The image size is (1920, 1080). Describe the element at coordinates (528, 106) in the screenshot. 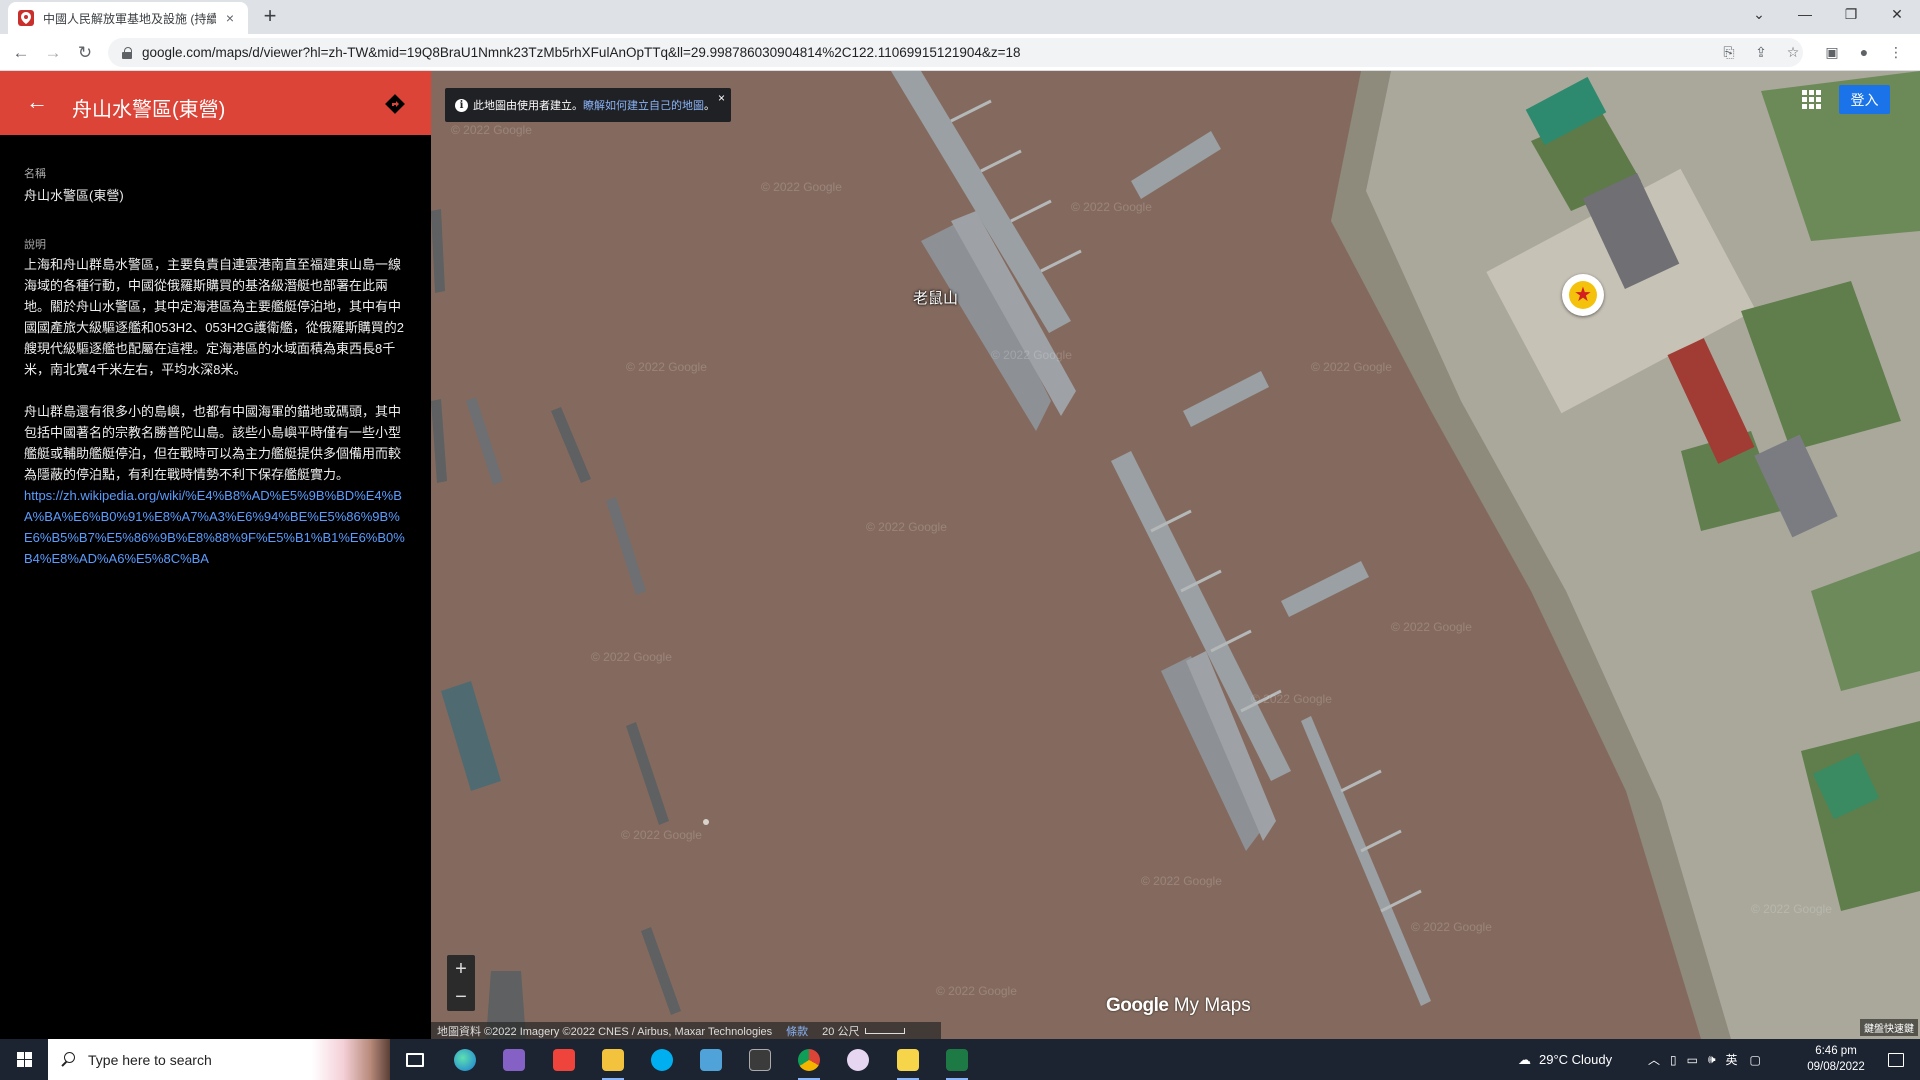

I see `banner-text: 此地圖由使用者建立。` at that location.